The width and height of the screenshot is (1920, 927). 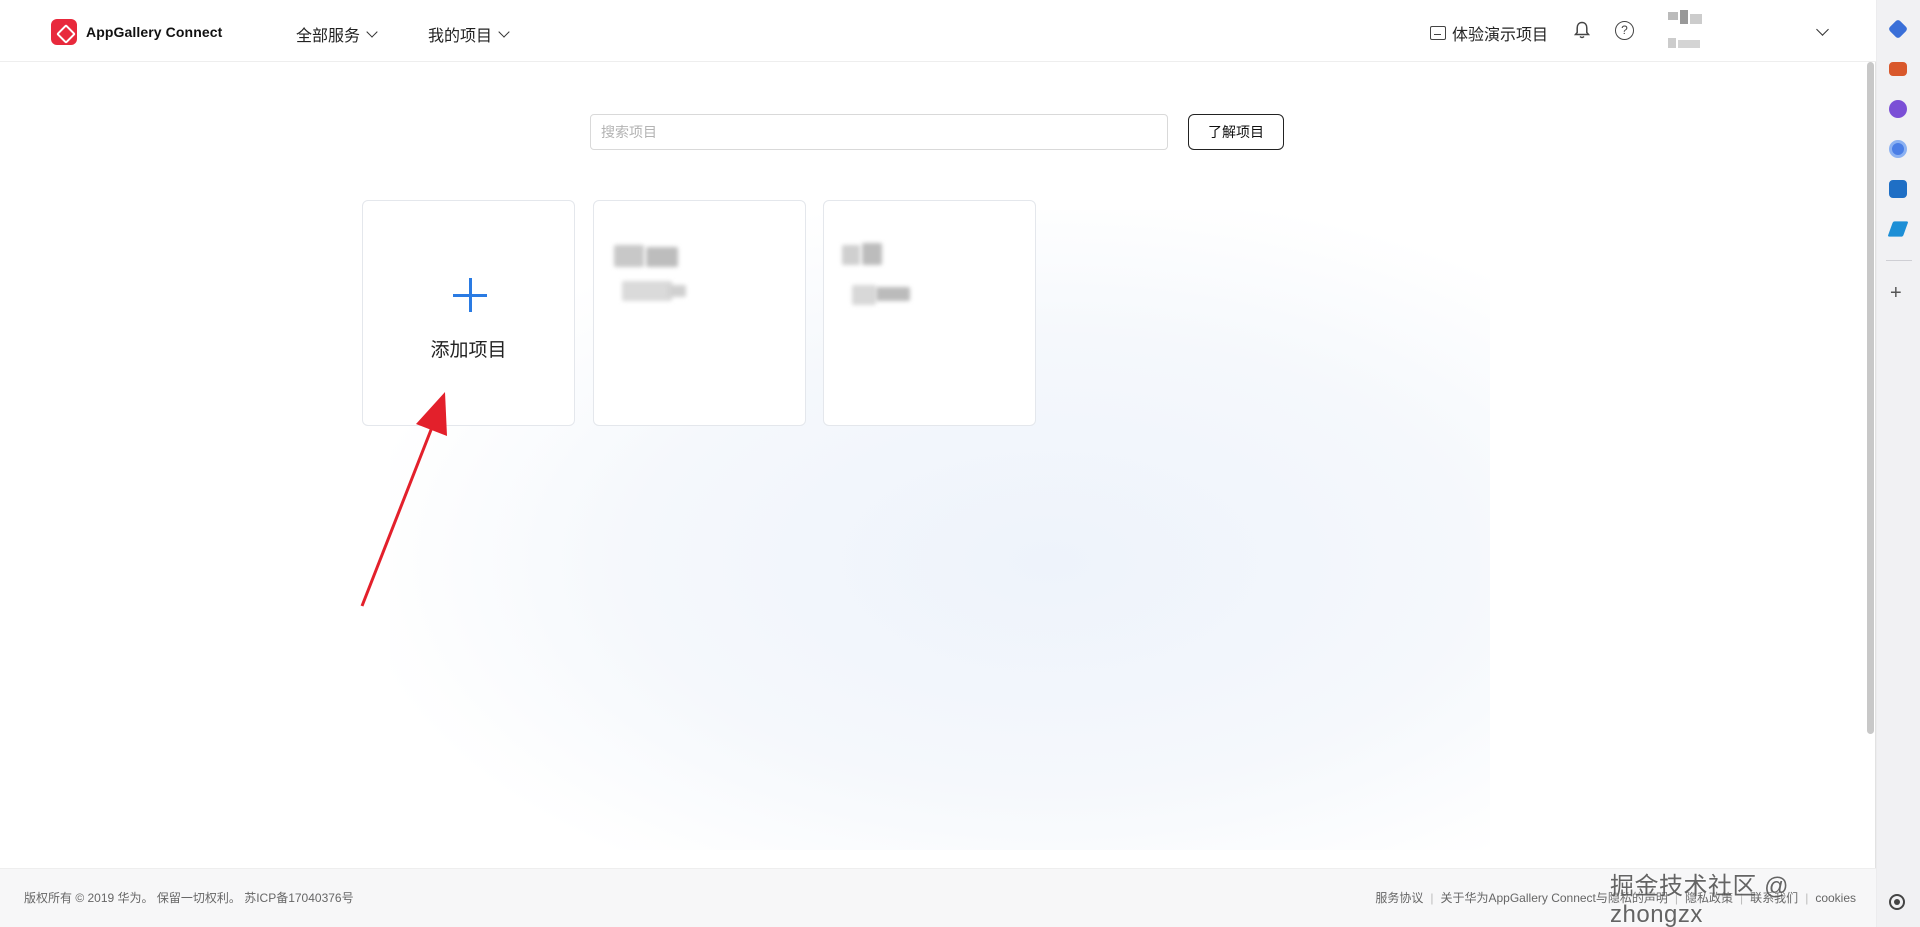 What do you see at coordinates (1899, 260) in the screenshot?
I see `rail-divider` at bounding box center [1899, 260].